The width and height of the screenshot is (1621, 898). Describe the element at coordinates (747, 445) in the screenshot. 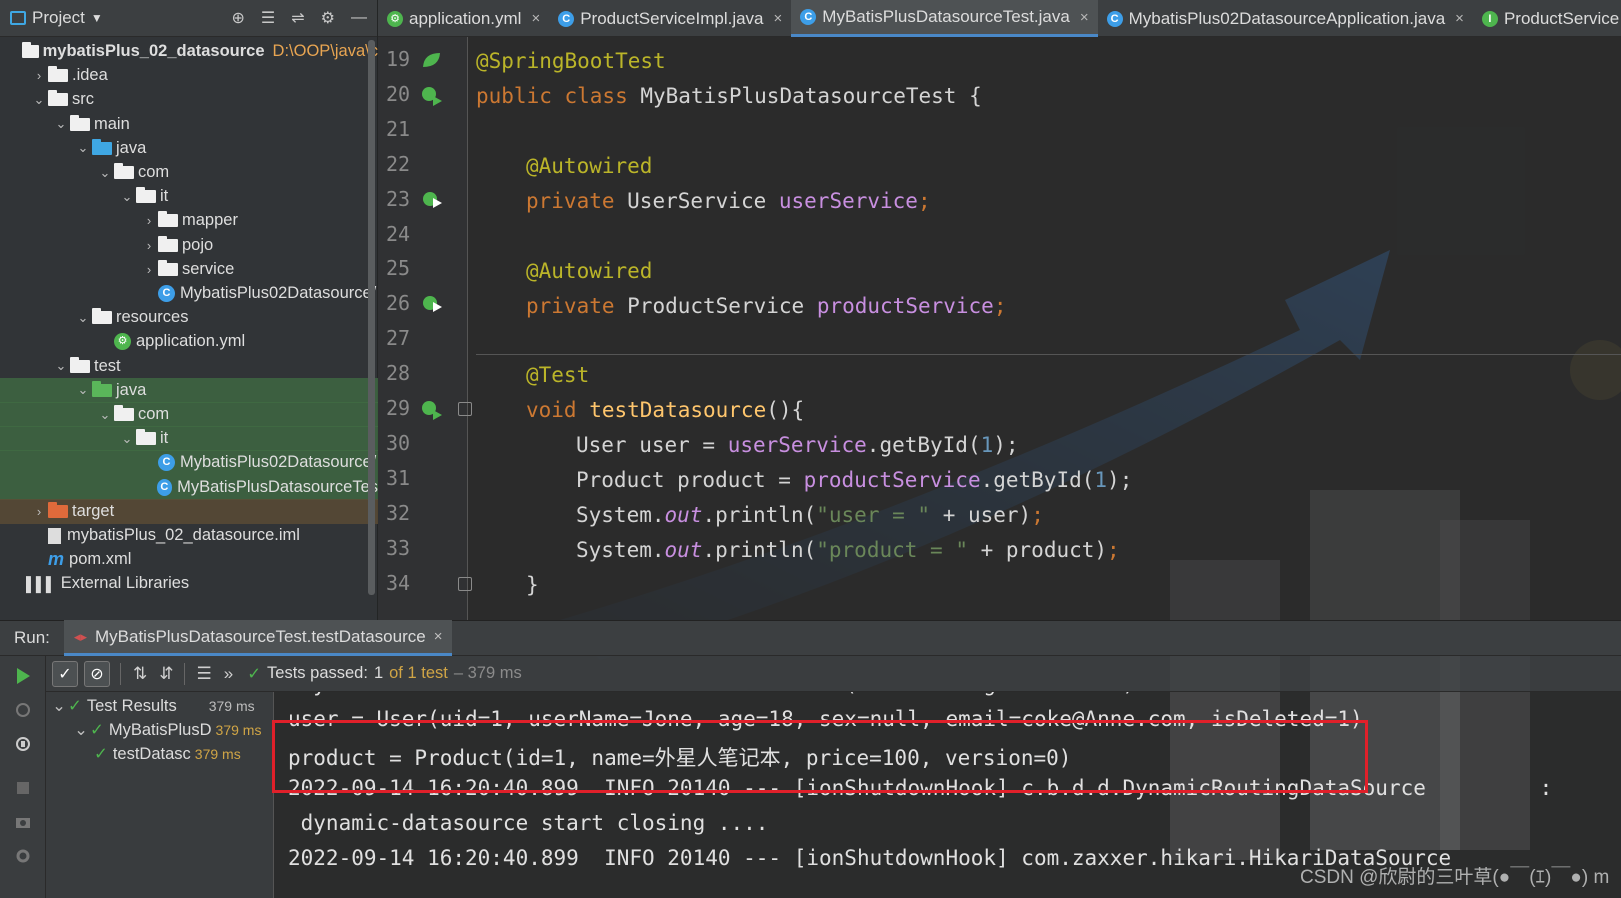

I see `code-line-30: User user = userService.getById(1);` at that location.